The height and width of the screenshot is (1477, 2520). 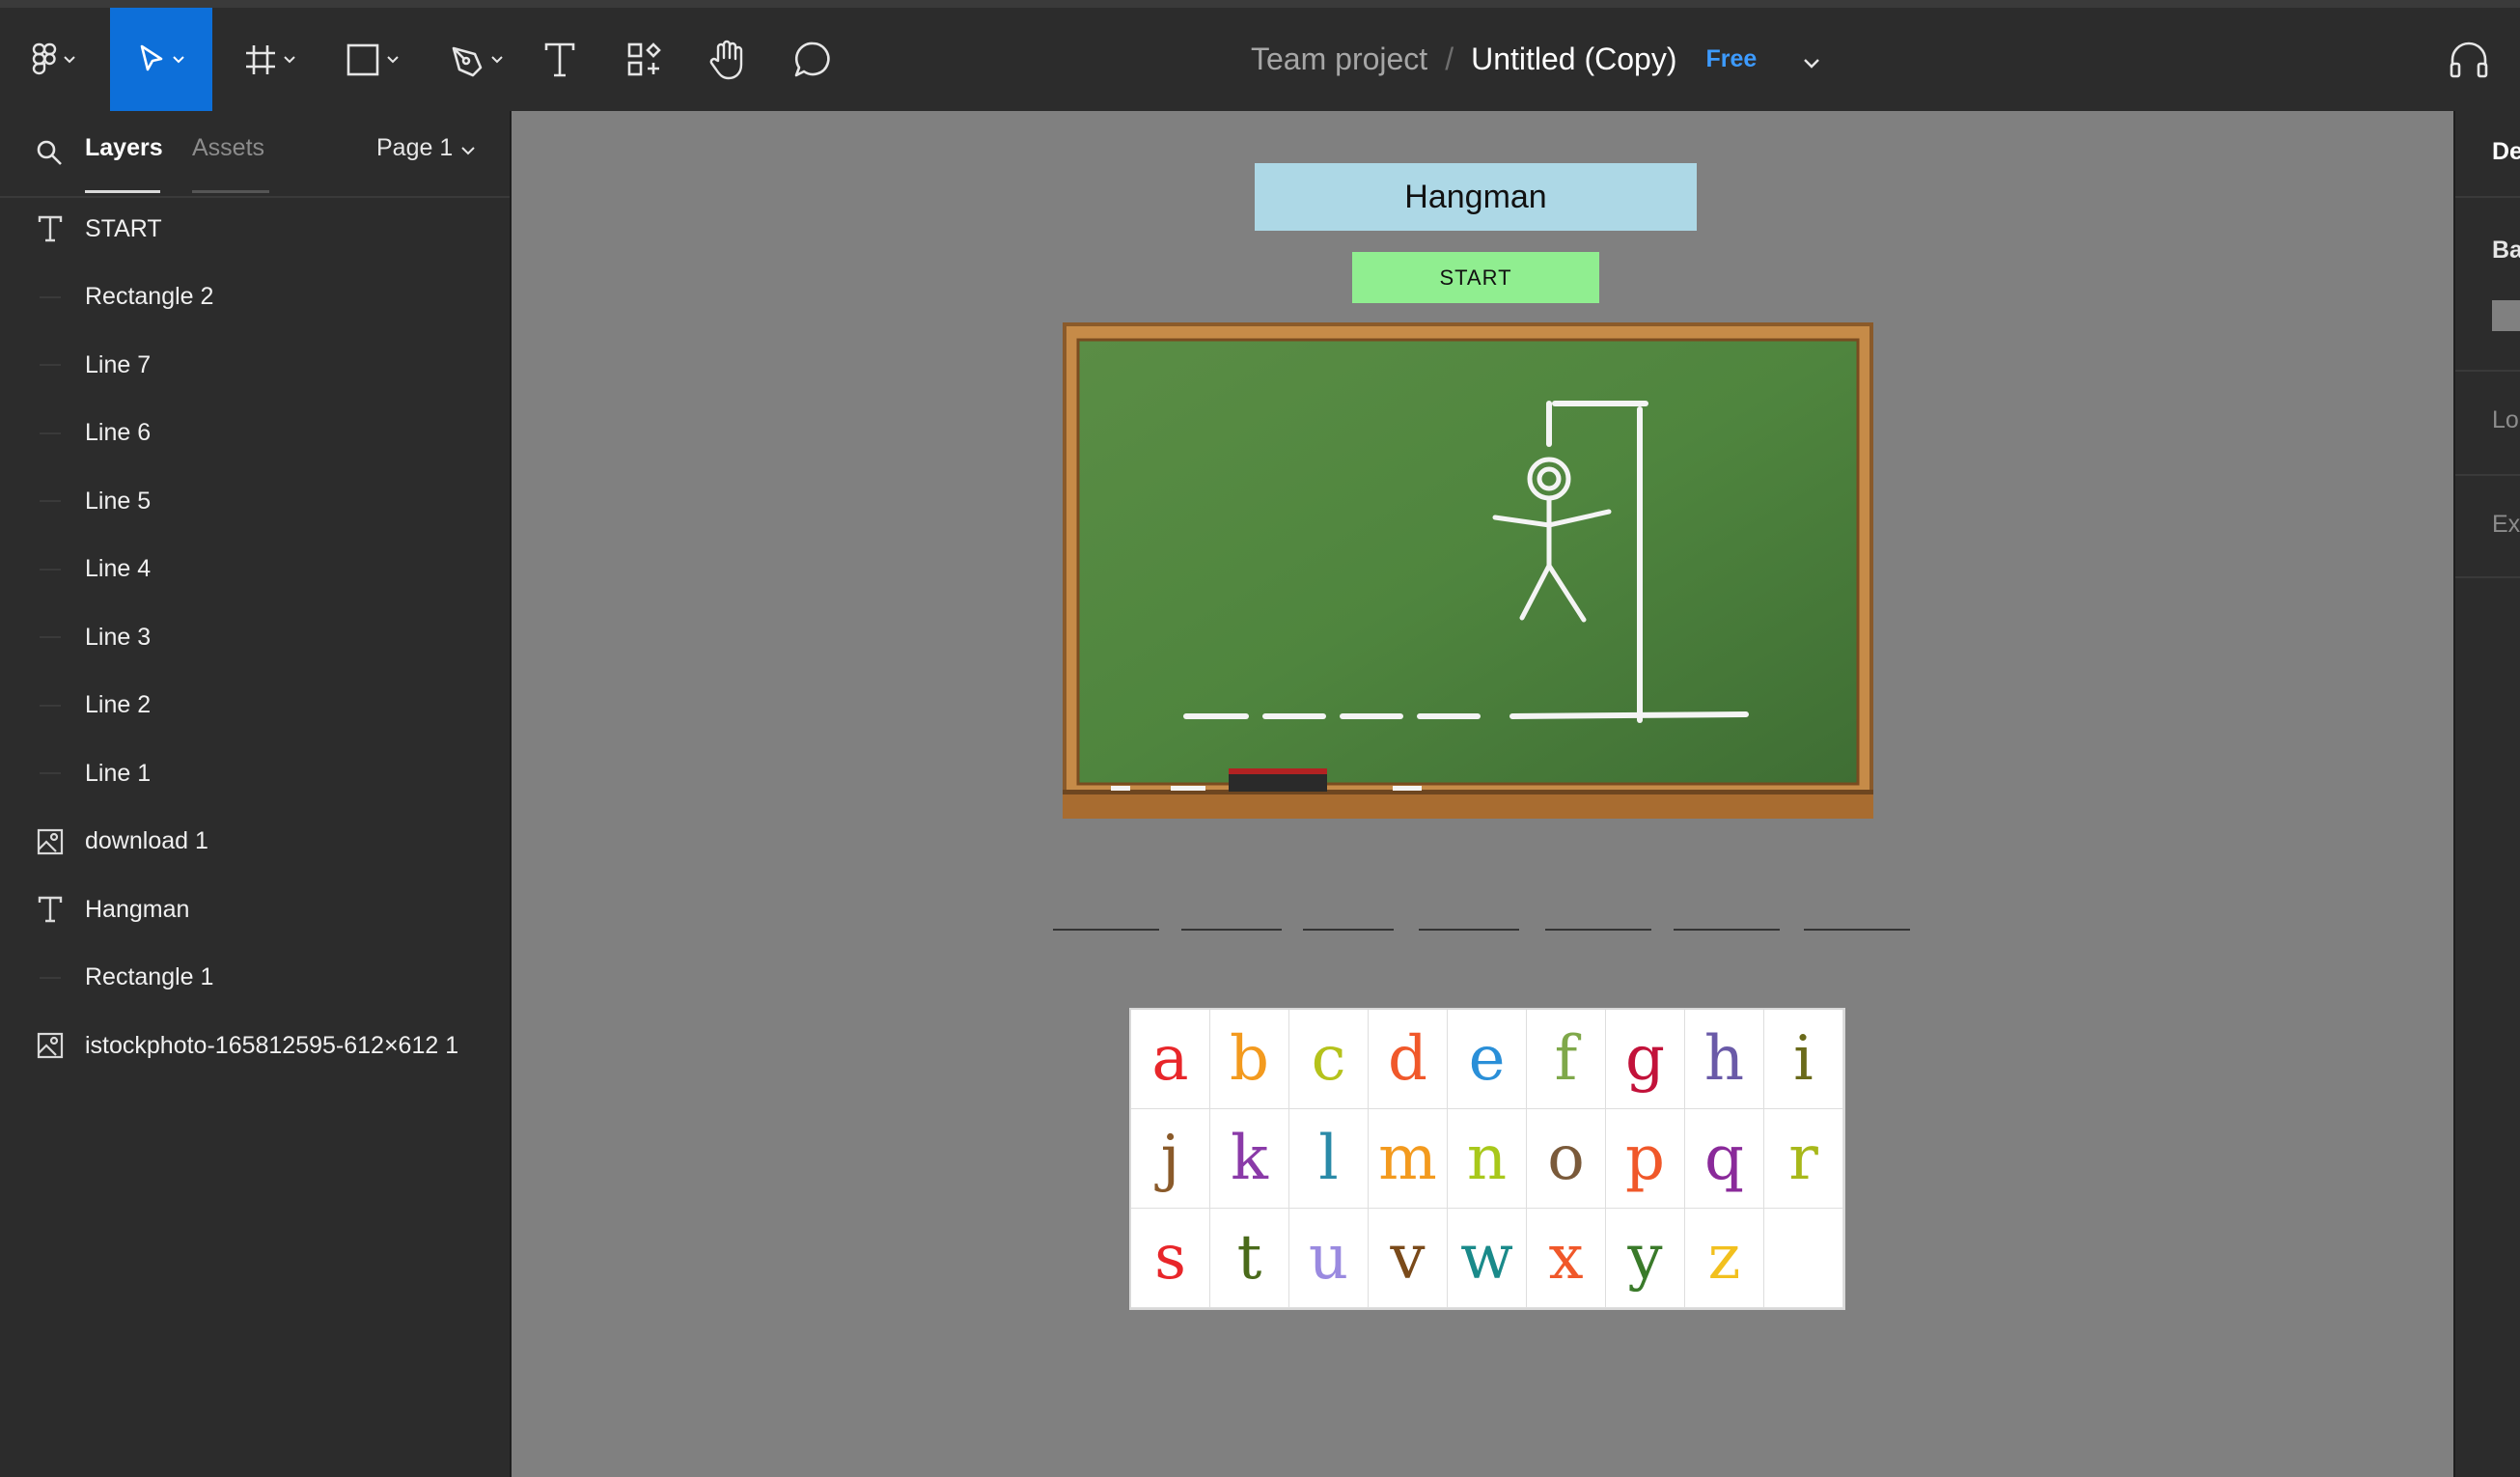 What do you see at coordinates (1339, 60) in the screenshot?
I see `project-name: Team project` at bounding box center [1339, 60].